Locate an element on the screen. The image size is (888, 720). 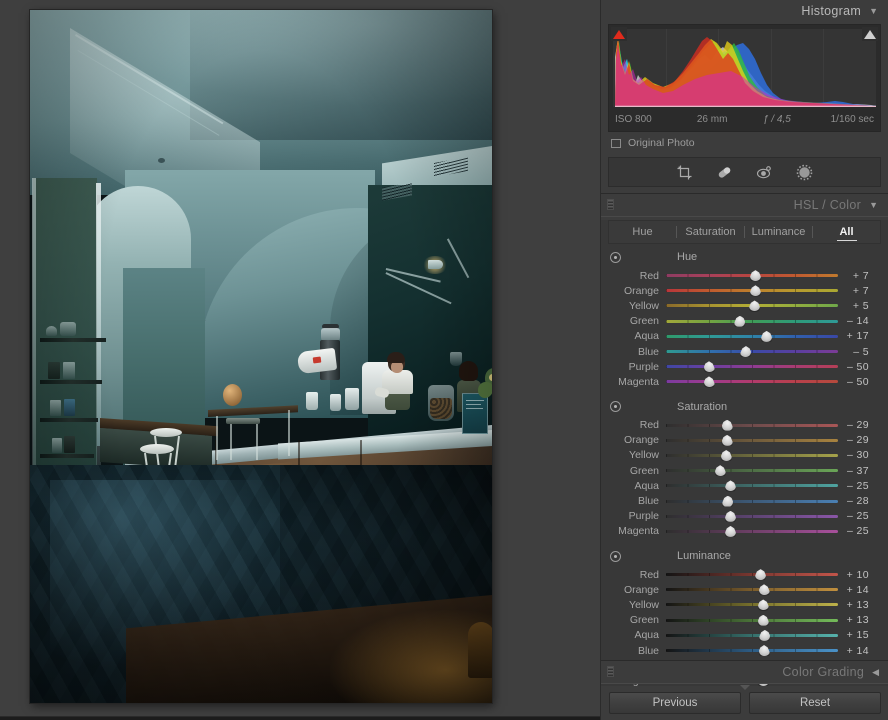
highlight-clipping-indicator is located at coordinates (870, 34).